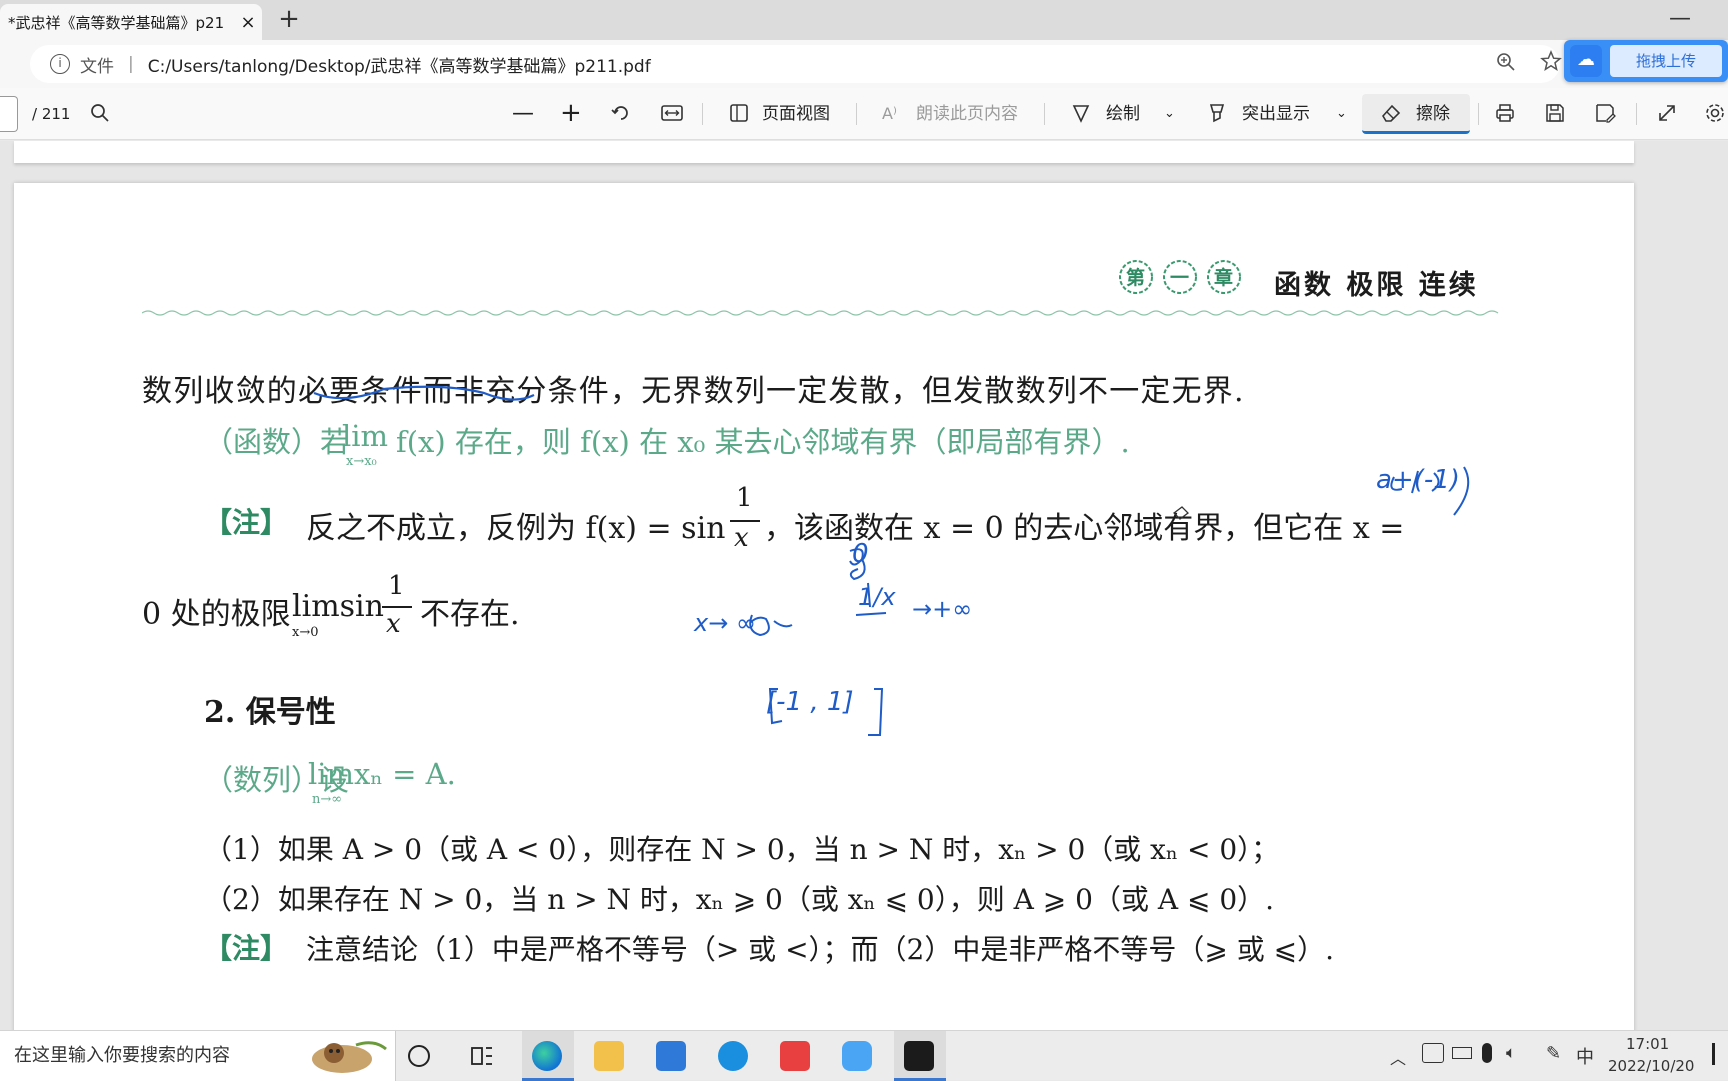 The image size is (1728, 1081). Describe the element at coordinates (877, 597) in the screenshot. I see `ink-text-3: 1/x` at that location.